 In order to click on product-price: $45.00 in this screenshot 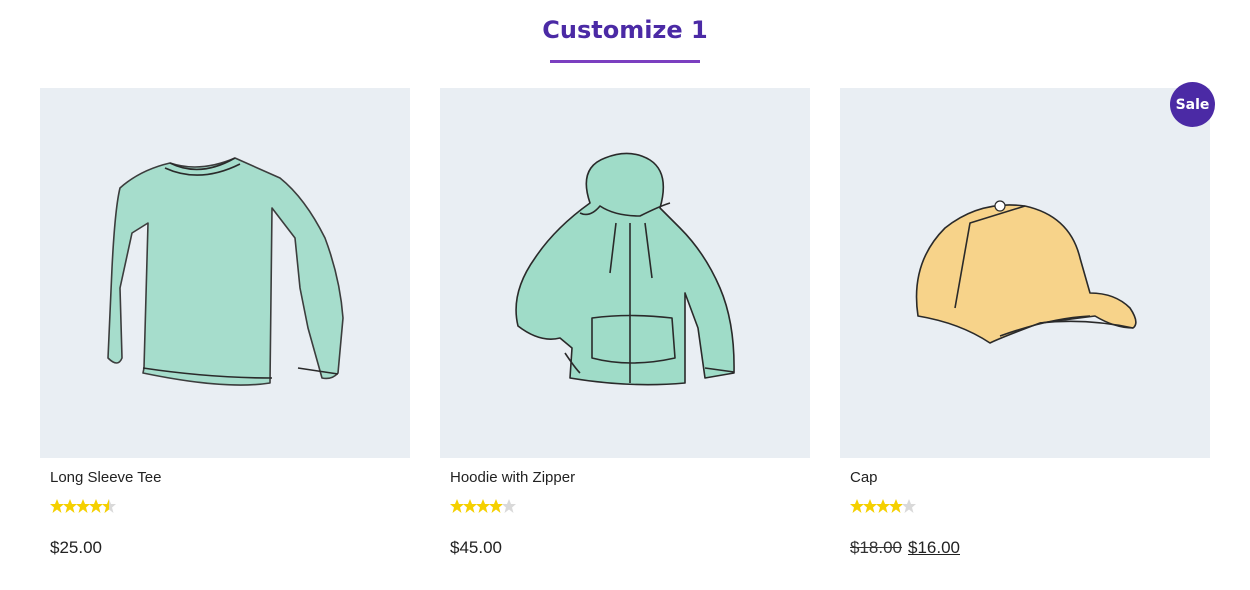, I will do `click(476, 547)`.